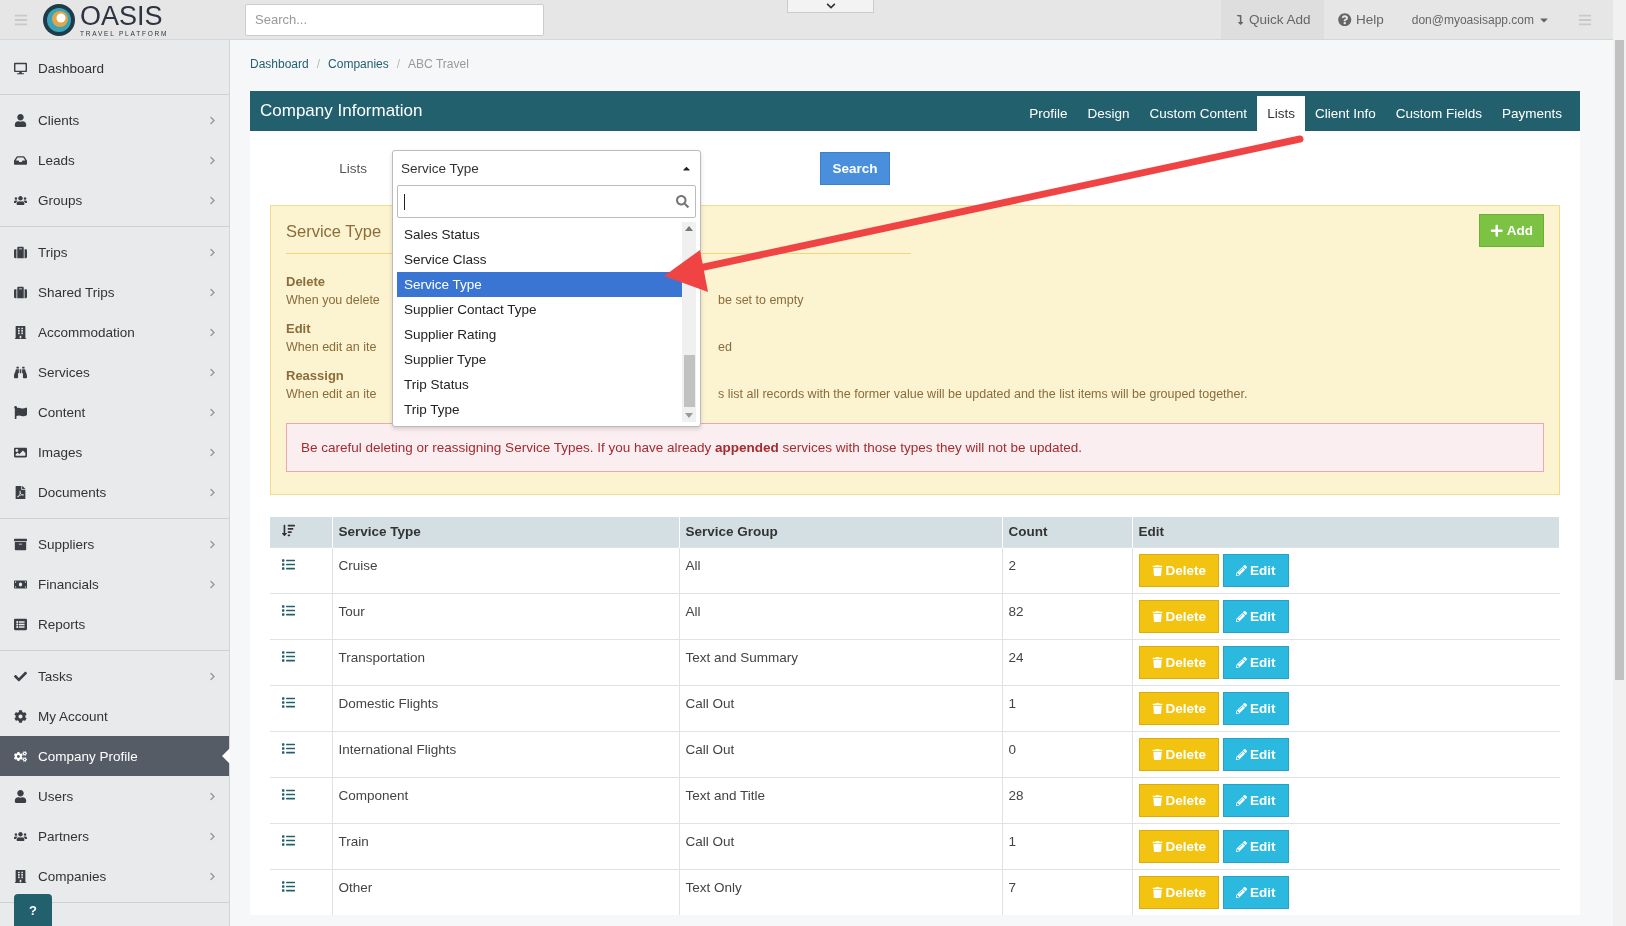 The image size is (1626, 926). What do you see at coordinates (114, 200) in the screenshot?
I see `sidebar-item: Groups` at bounding box center [114, 200].